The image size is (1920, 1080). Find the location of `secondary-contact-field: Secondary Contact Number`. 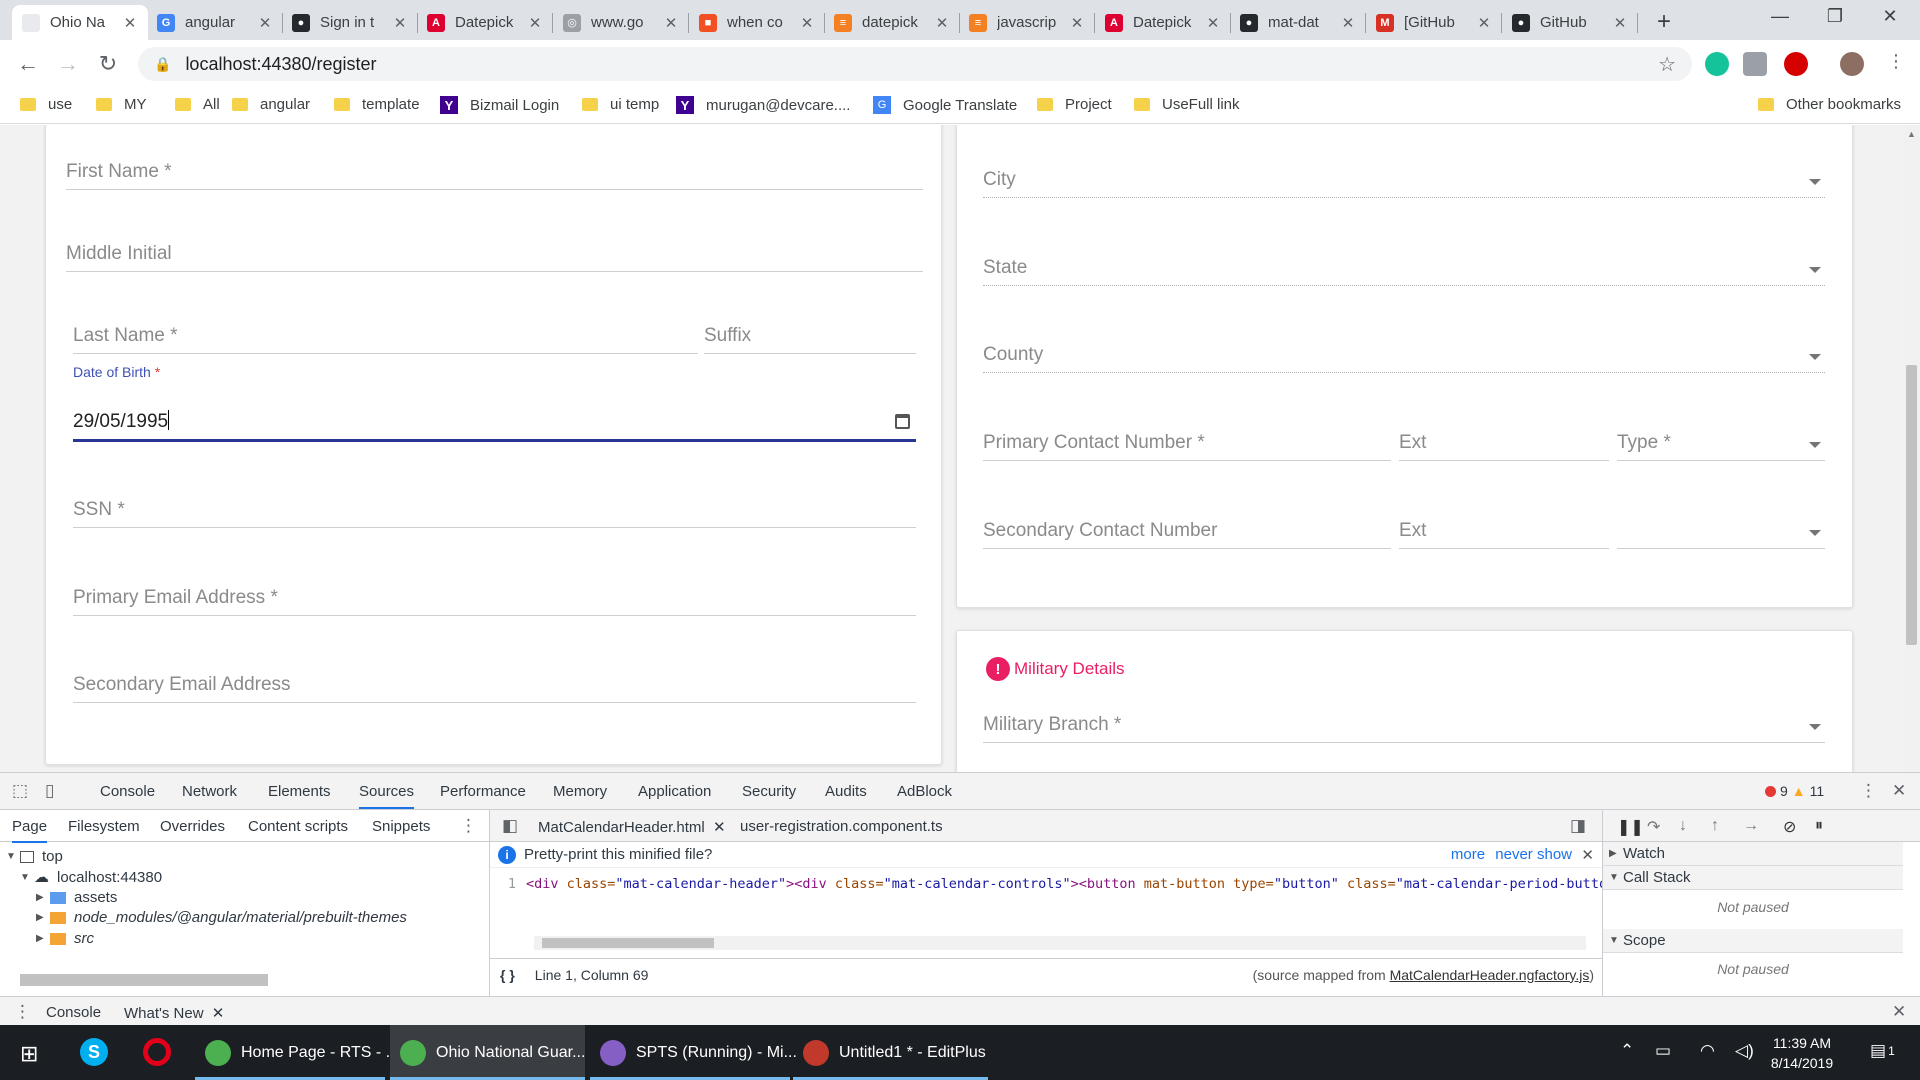

secondary-contact-field: Secondary Contact Number is located at coordinates (1187, 525).